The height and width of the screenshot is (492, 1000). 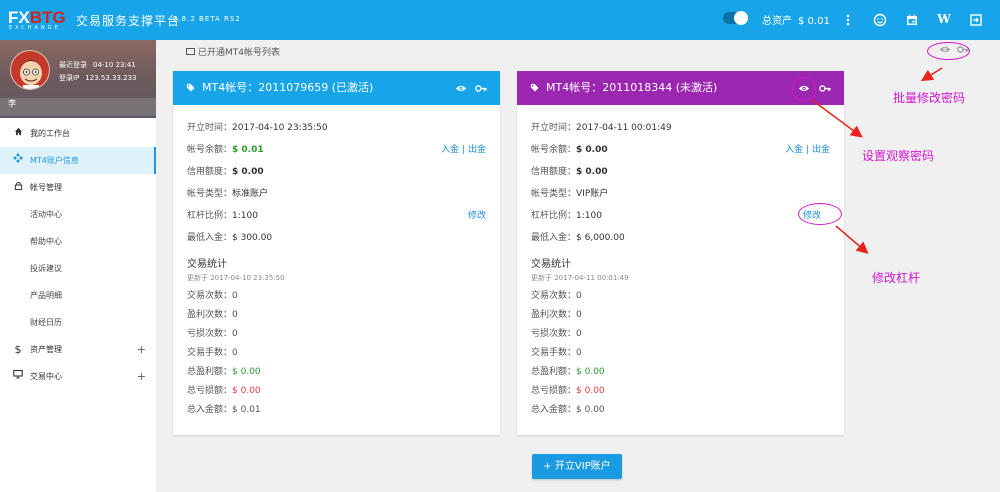 I want to click on open-time-value: 2017-04-10 23:35:50, so click(x=280, y=128).